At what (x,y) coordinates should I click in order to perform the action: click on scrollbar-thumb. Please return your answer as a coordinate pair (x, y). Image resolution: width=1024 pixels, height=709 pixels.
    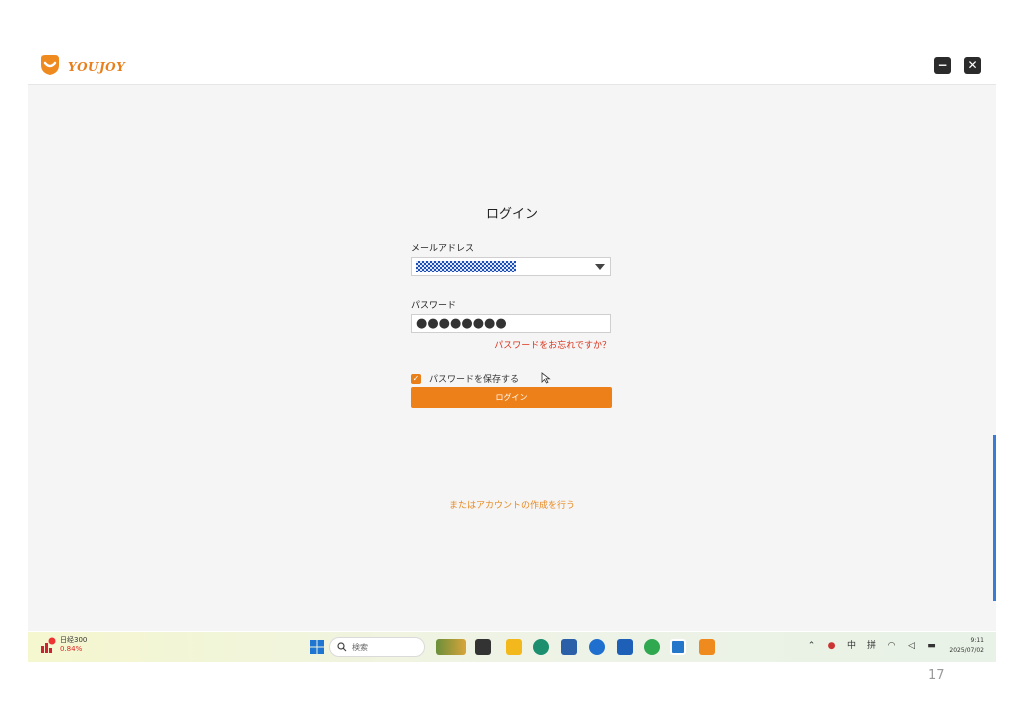
    Looking at the image, I should click on (994, 518).